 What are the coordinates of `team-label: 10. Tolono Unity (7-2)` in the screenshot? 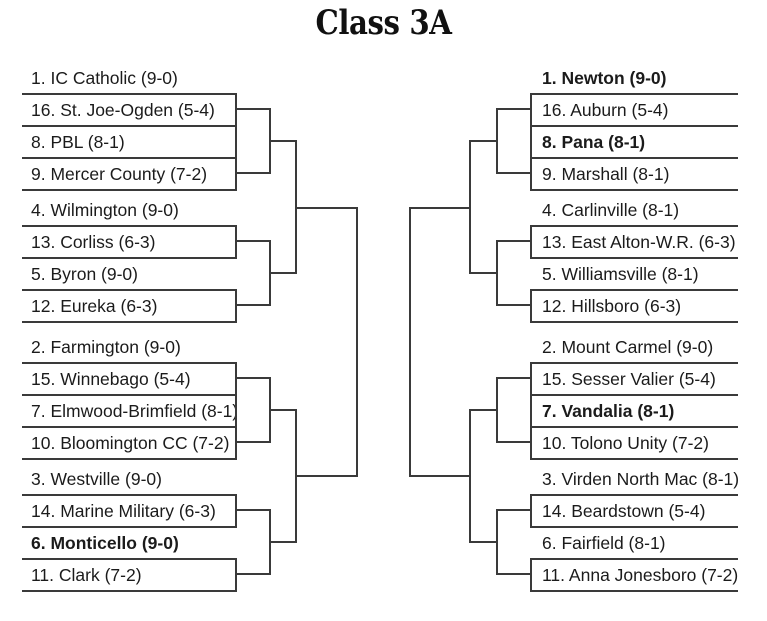 It's located at (640, 443).